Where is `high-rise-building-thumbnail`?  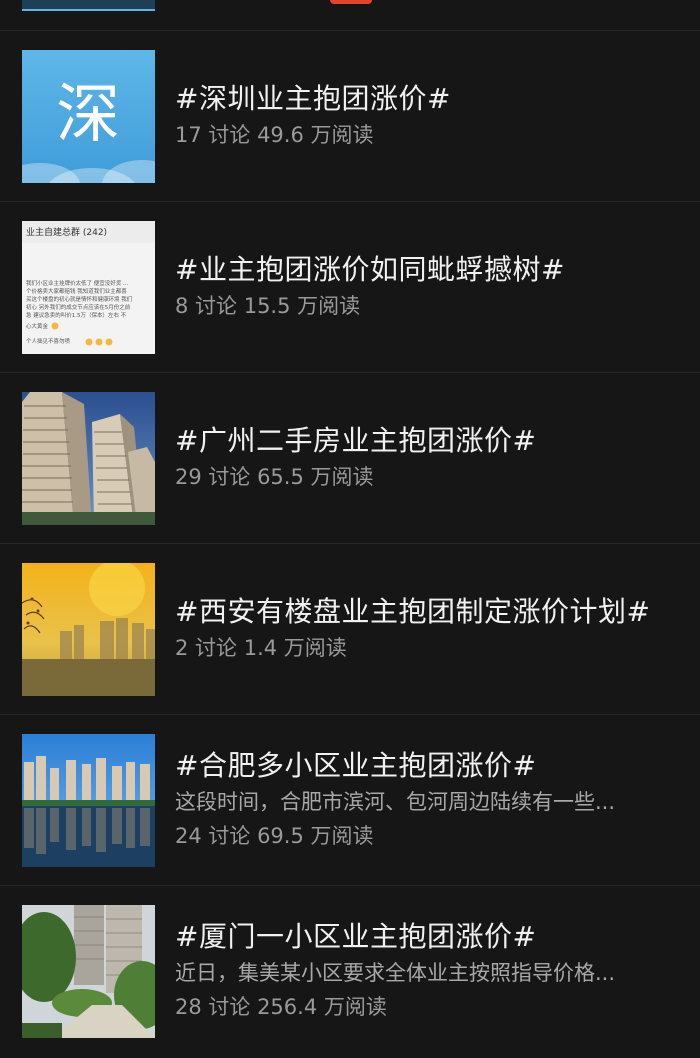 high-rise-building-thumbnail is located at coordinates (88, 458).